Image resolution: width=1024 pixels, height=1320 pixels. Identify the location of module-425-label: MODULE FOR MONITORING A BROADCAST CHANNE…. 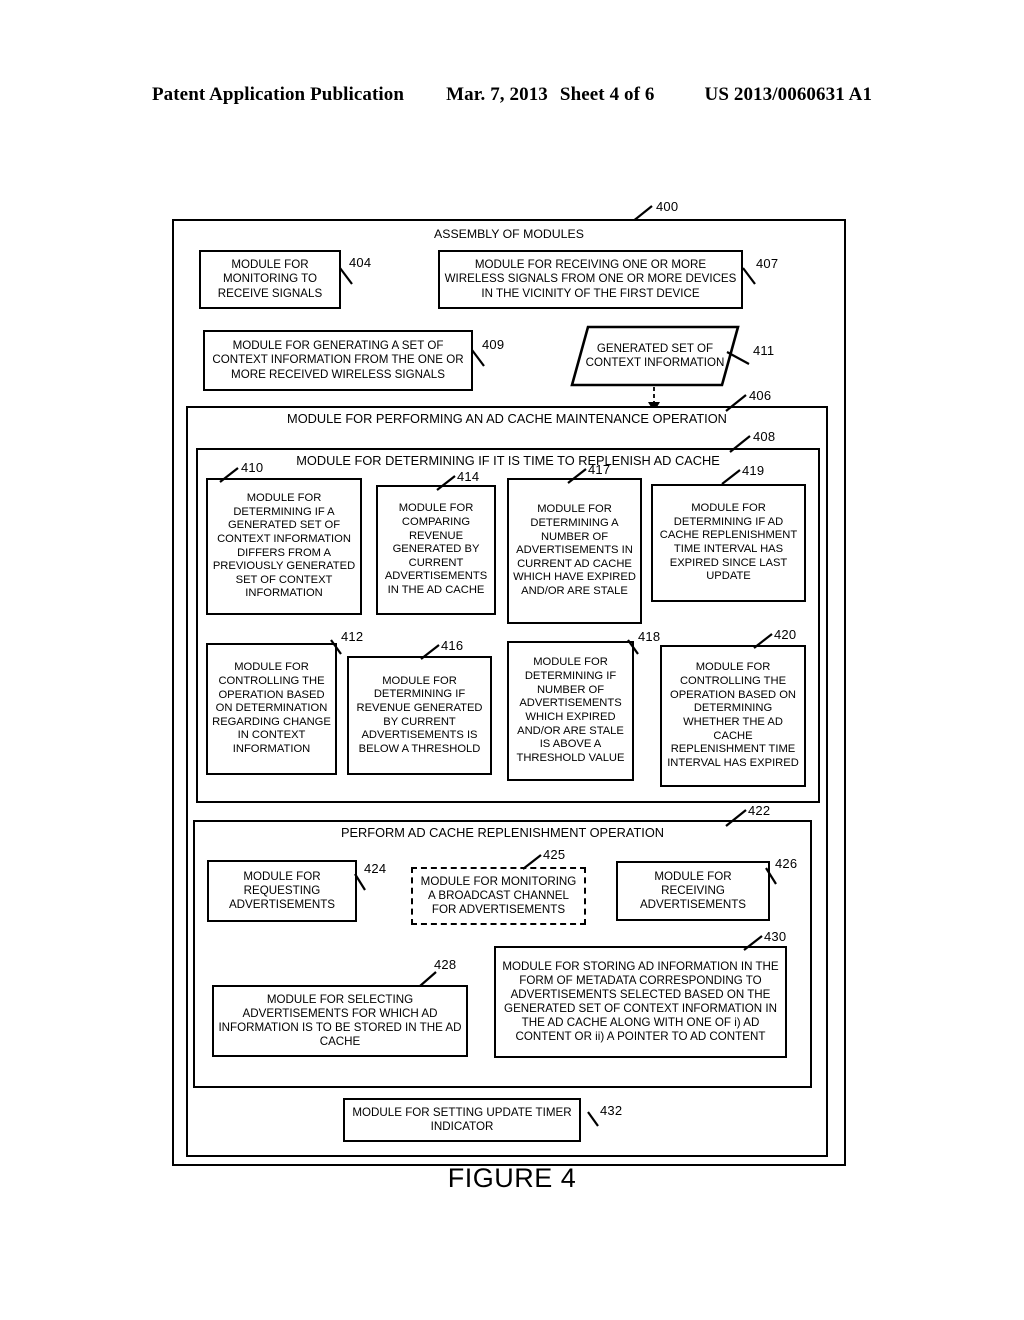
(498, 895).